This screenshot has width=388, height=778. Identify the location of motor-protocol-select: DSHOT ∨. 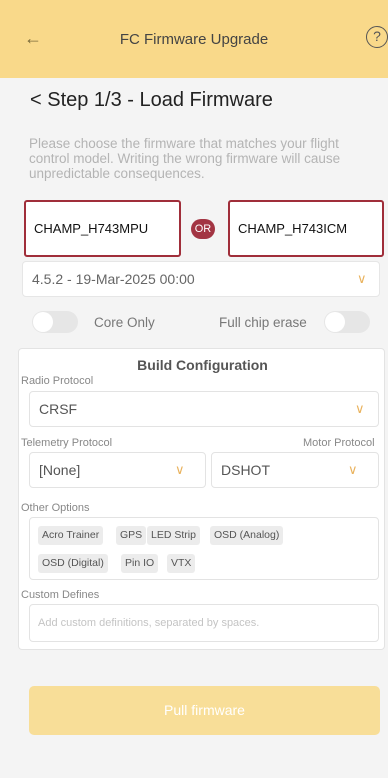
(295, 470).